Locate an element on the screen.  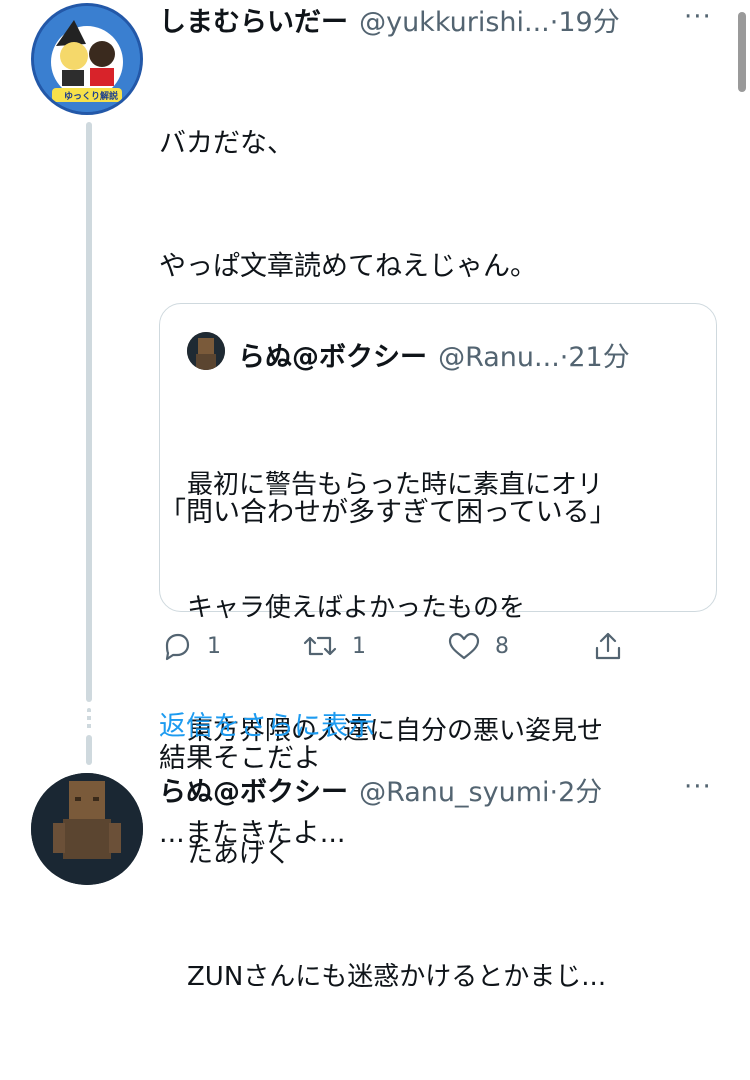
reply-button: 1 is located at coordinates (191, 646).